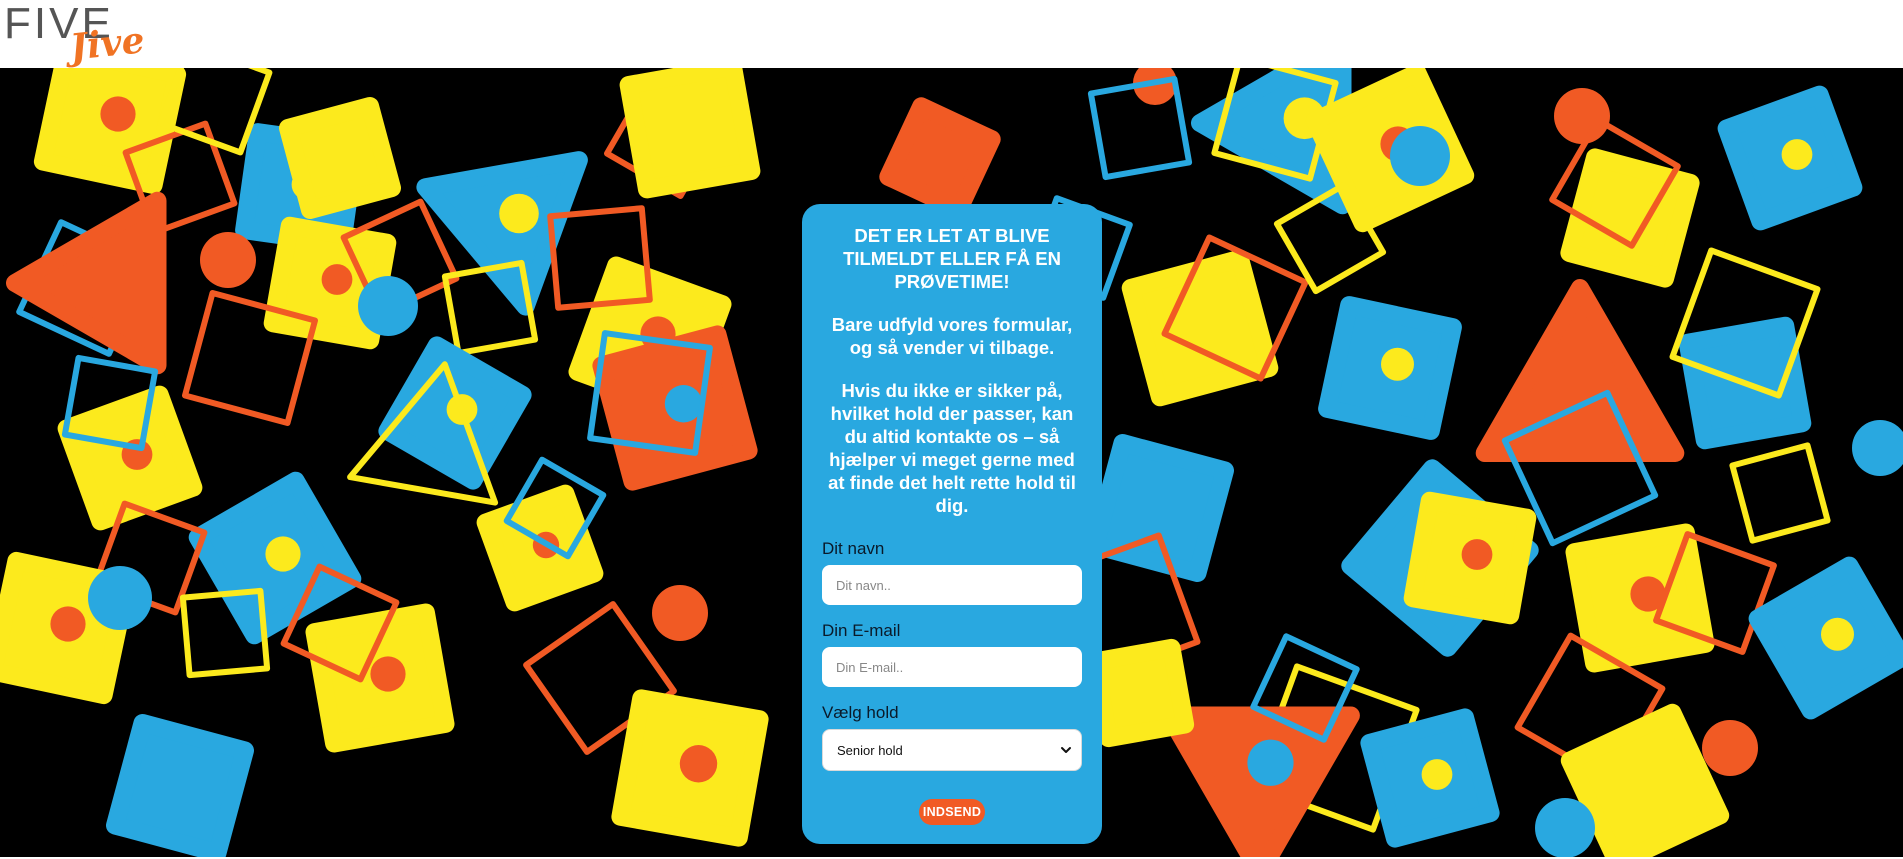 The image size is (1903, 859). Describe the element at coordinates (952, 750) in the screenshot. I see `team-select: Senior hold` at that location.